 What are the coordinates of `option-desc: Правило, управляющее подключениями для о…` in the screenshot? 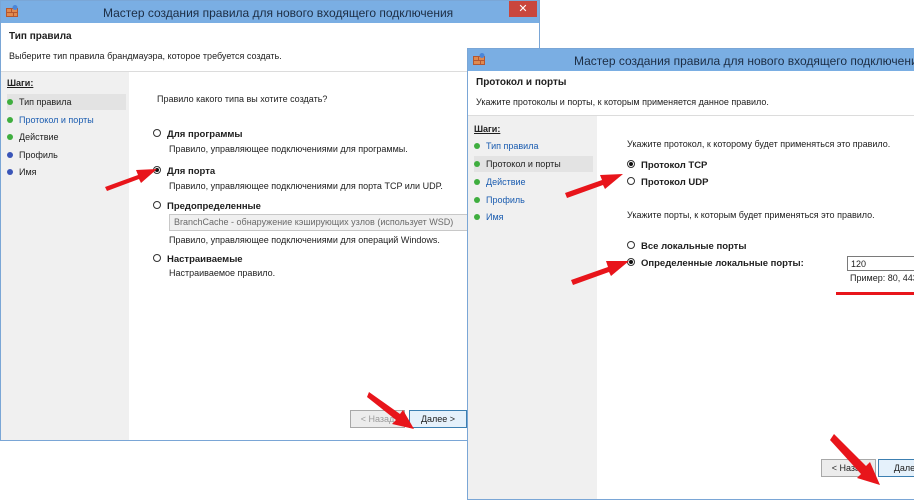 It's located at (304, 240).